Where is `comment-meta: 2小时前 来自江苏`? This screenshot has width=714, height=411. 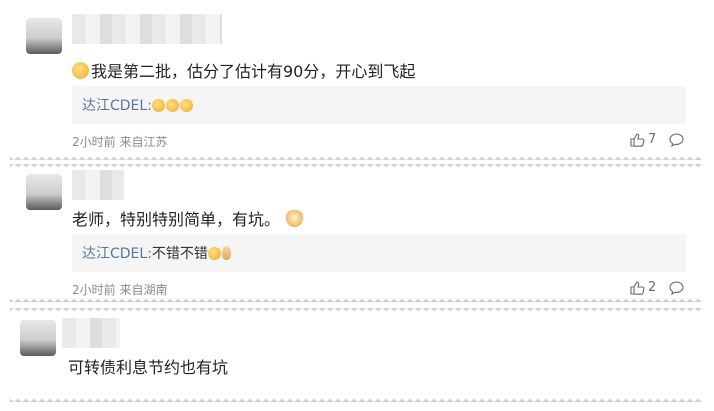 comment-meta: 2小时前 来自江苏 is located at coordinates (119, 141).